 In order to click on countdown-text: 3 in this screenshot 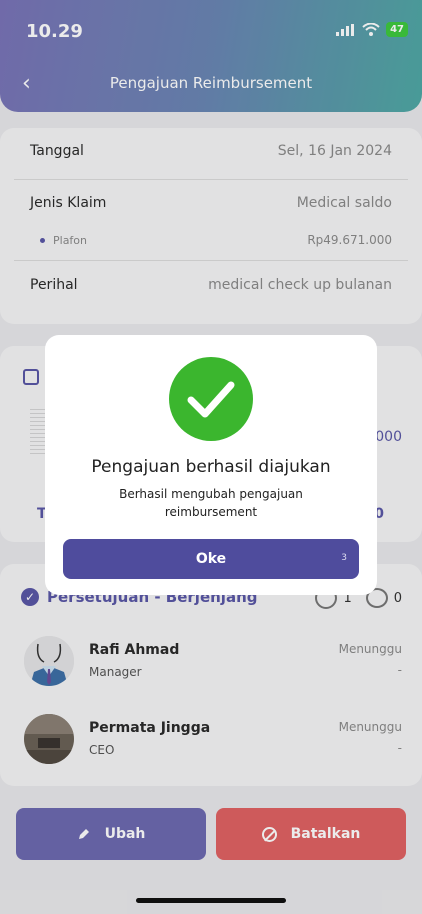, I will do `click(344, 558)`.